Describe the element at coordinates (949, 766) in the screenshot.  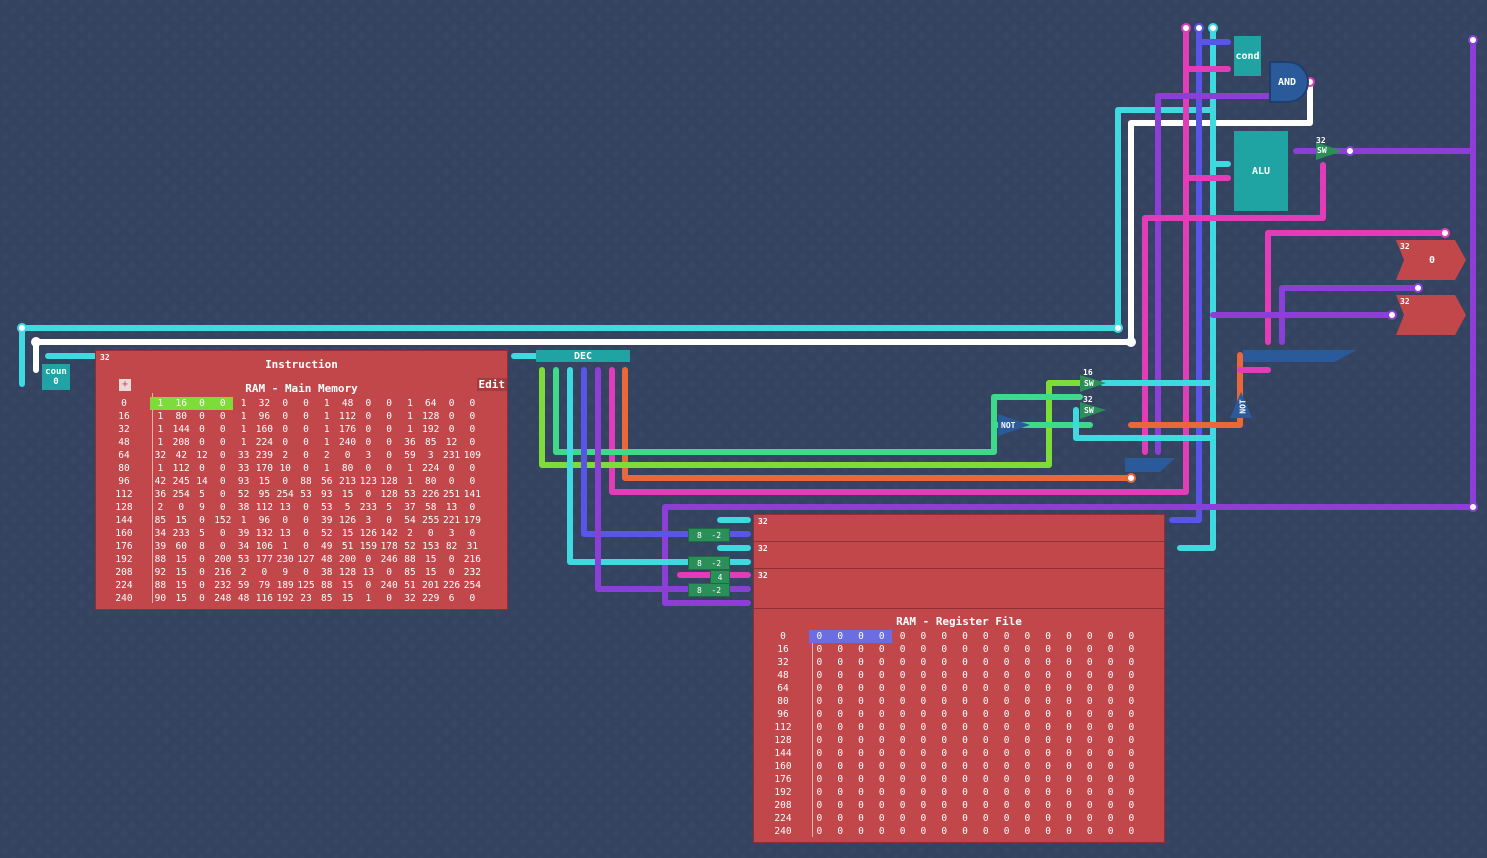
I see `register-row: 160 0 0 0 0 0 0 0 0 0 0 0 0 0 0 0 0` at that location.